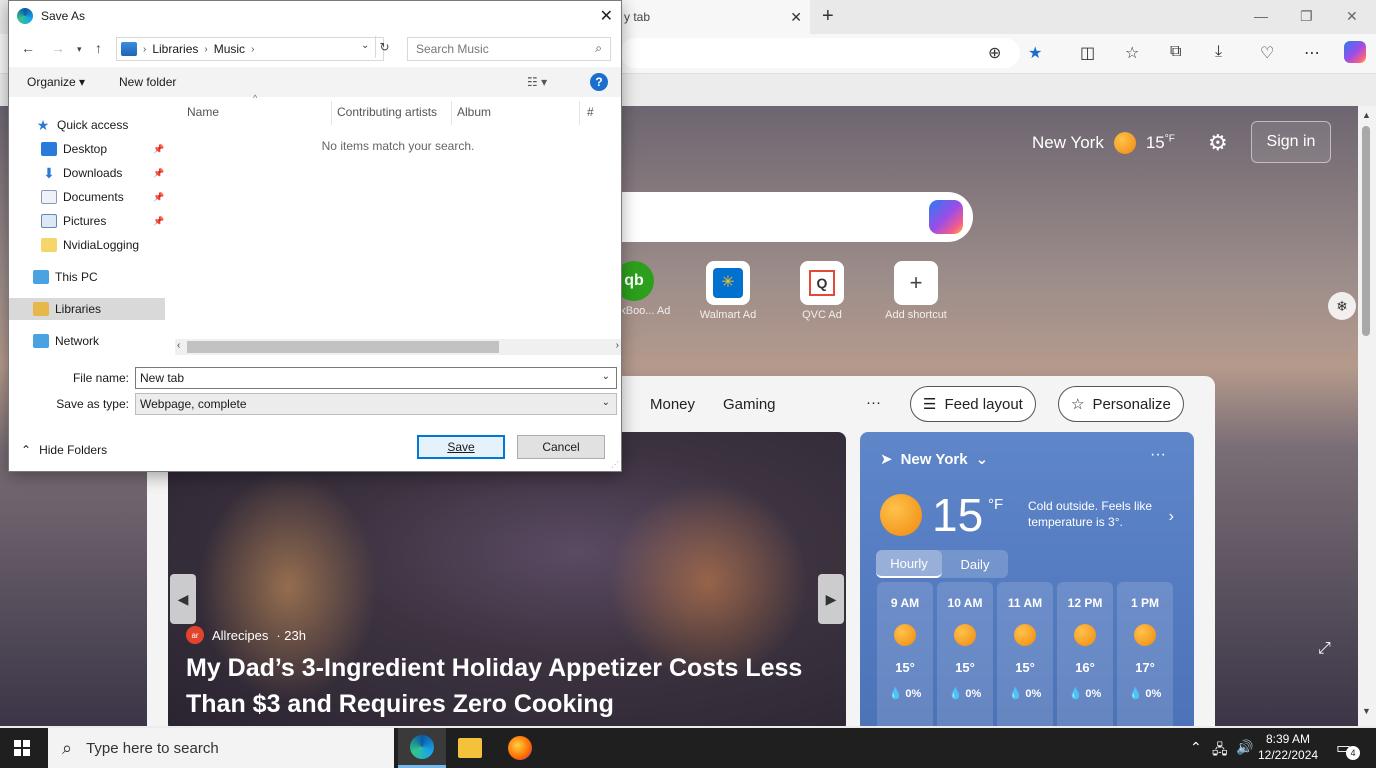 The height and width of the screenshot is (768, 1376). I want to click on shortcut-qvc: Q QVC Ad, so click(822, 291).